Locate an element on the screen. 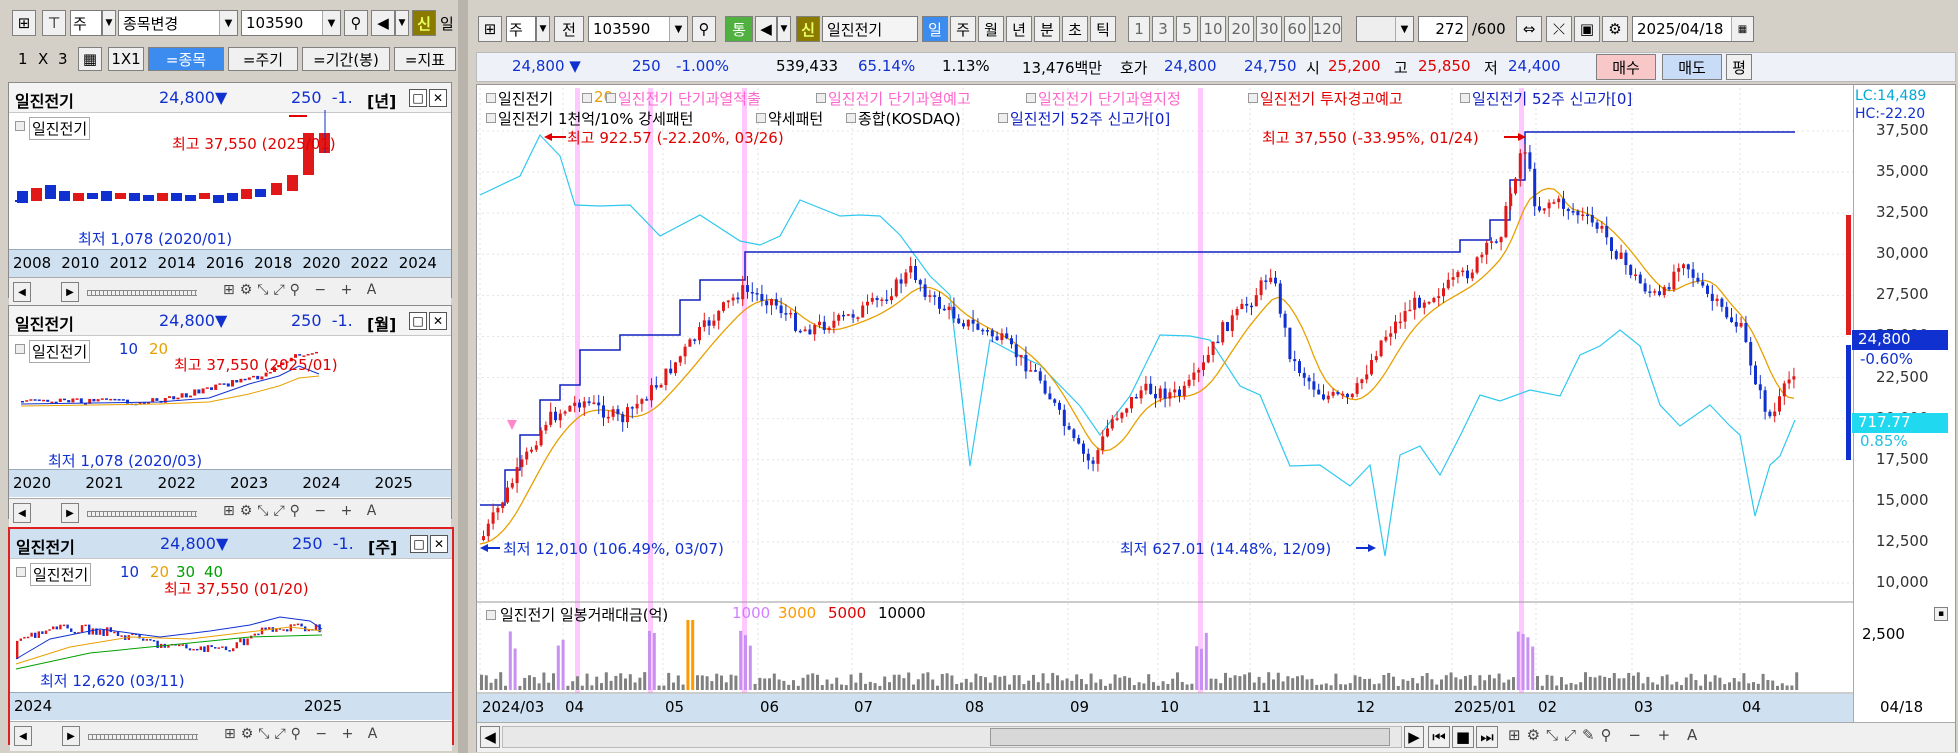 The width and height of the screenshot is (1958, 753). scroll-right-icon: ▶ is located at coordinates (1414, 737).